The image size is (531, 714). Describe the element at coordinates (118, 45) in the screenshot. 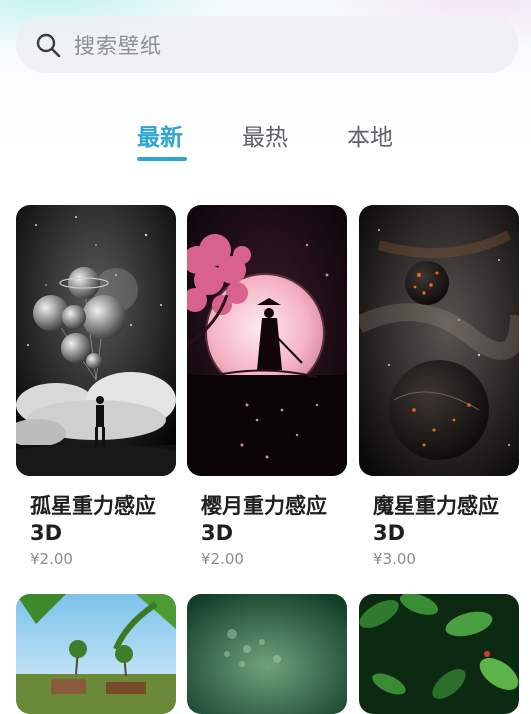

I see `search-placeholder: 搜索壁纸` at that location.